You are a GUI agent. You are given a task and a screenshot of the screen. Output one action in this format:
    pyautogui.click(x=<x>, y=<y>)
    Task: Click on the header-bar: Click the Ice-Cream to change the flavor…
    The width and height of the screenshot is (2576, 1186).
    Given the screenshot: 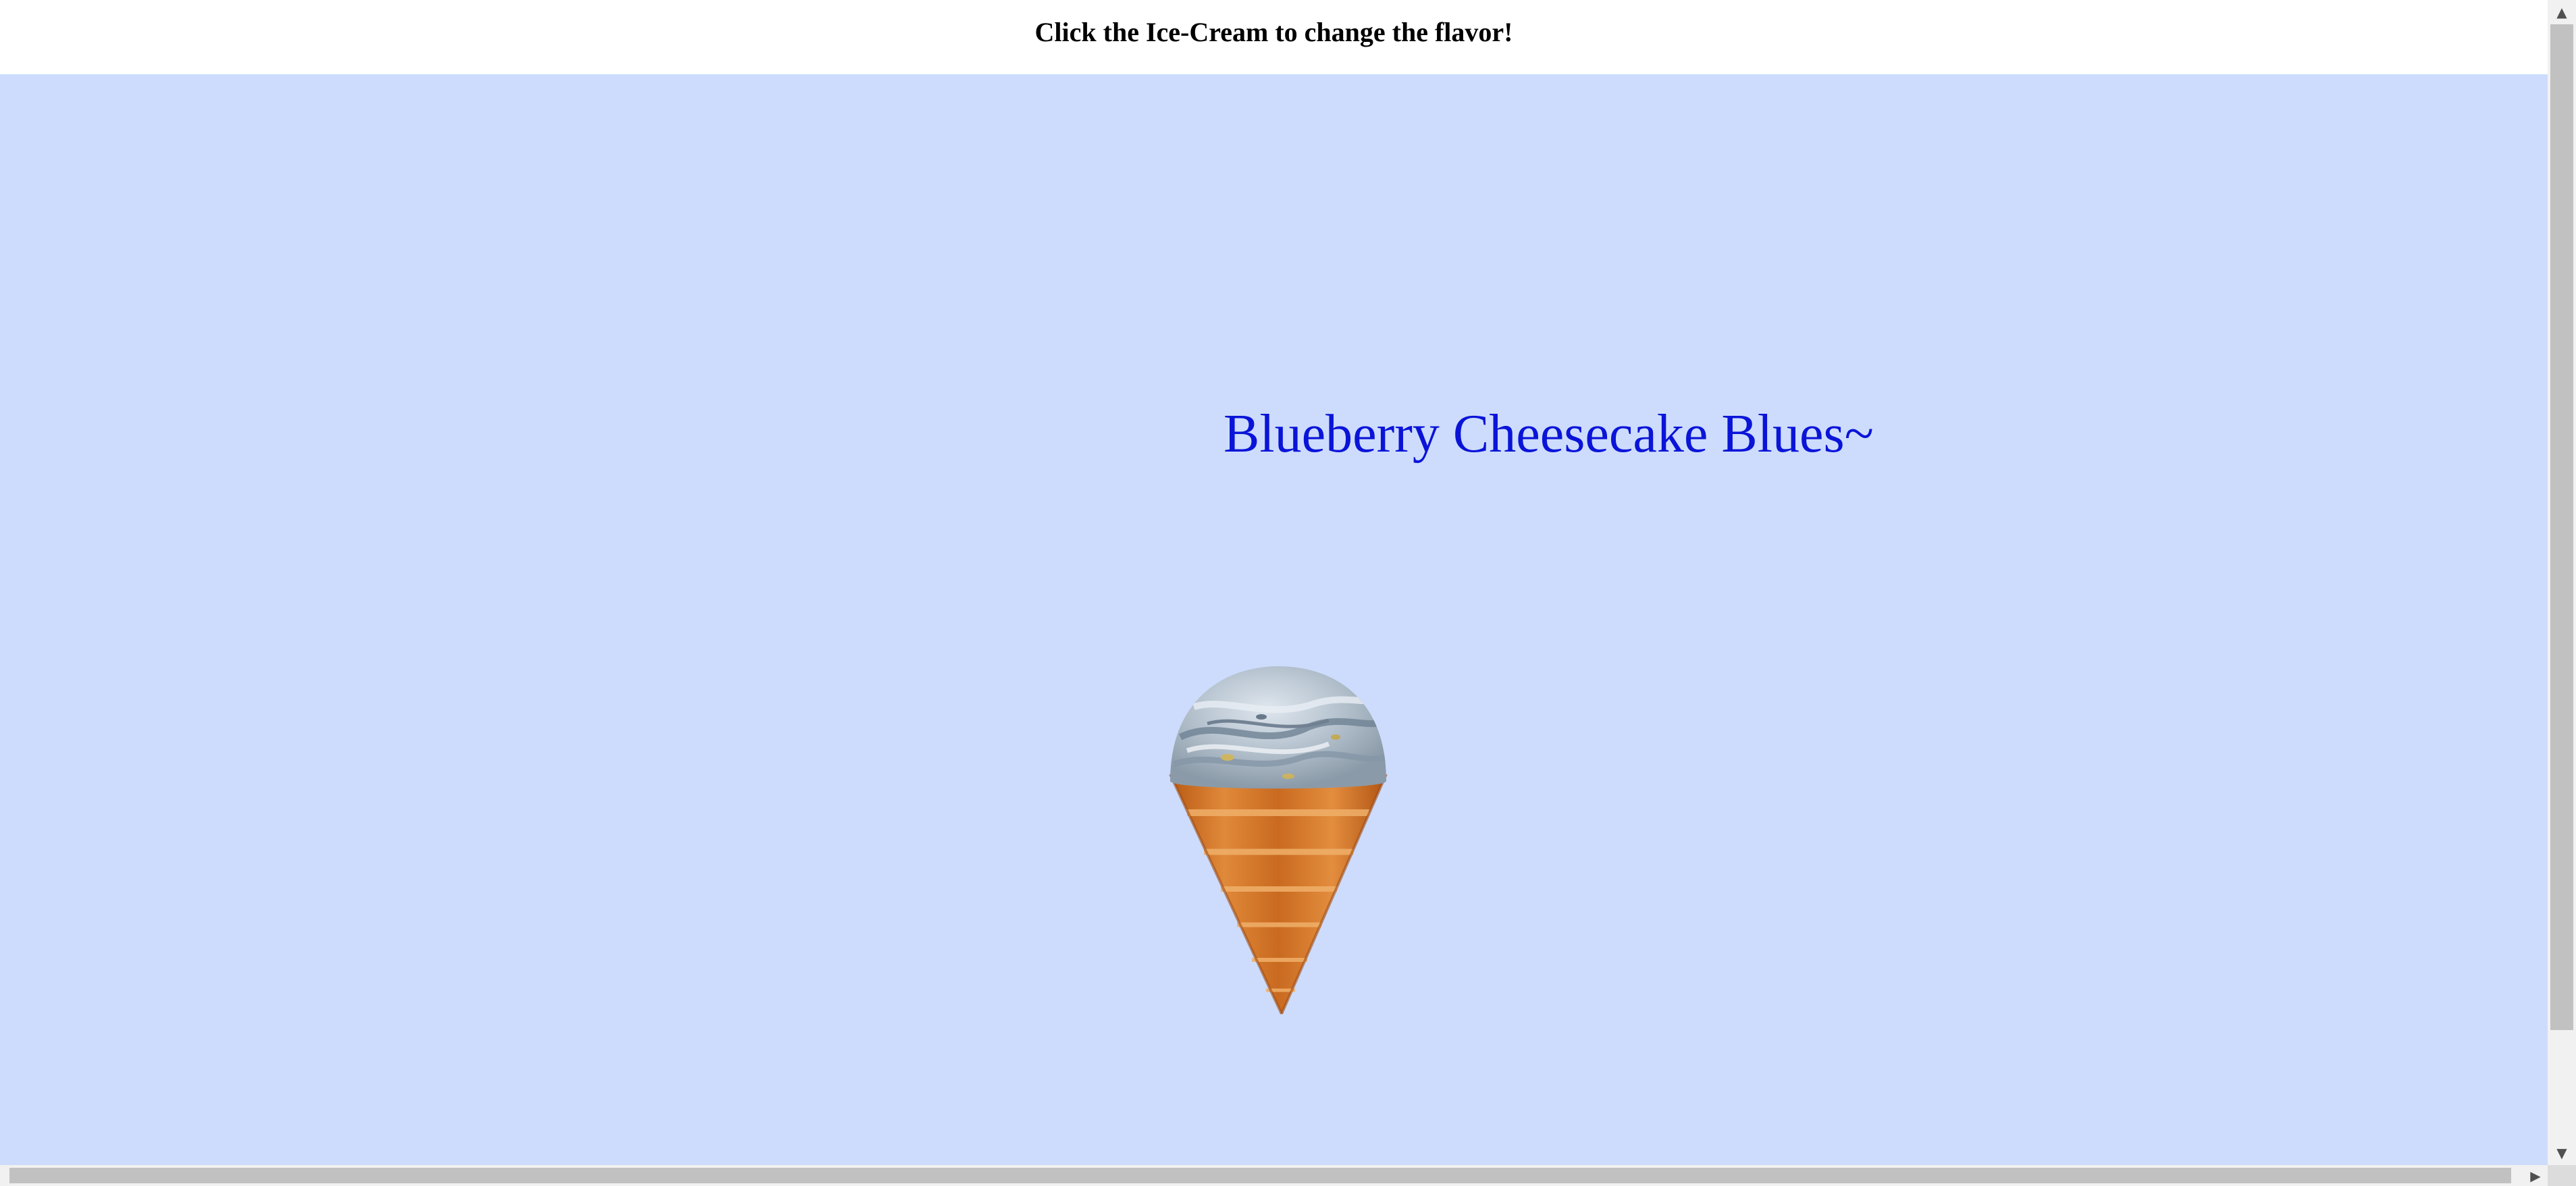 What is the action you would take?
    pyautogui.click(x=1274, y=37)
    